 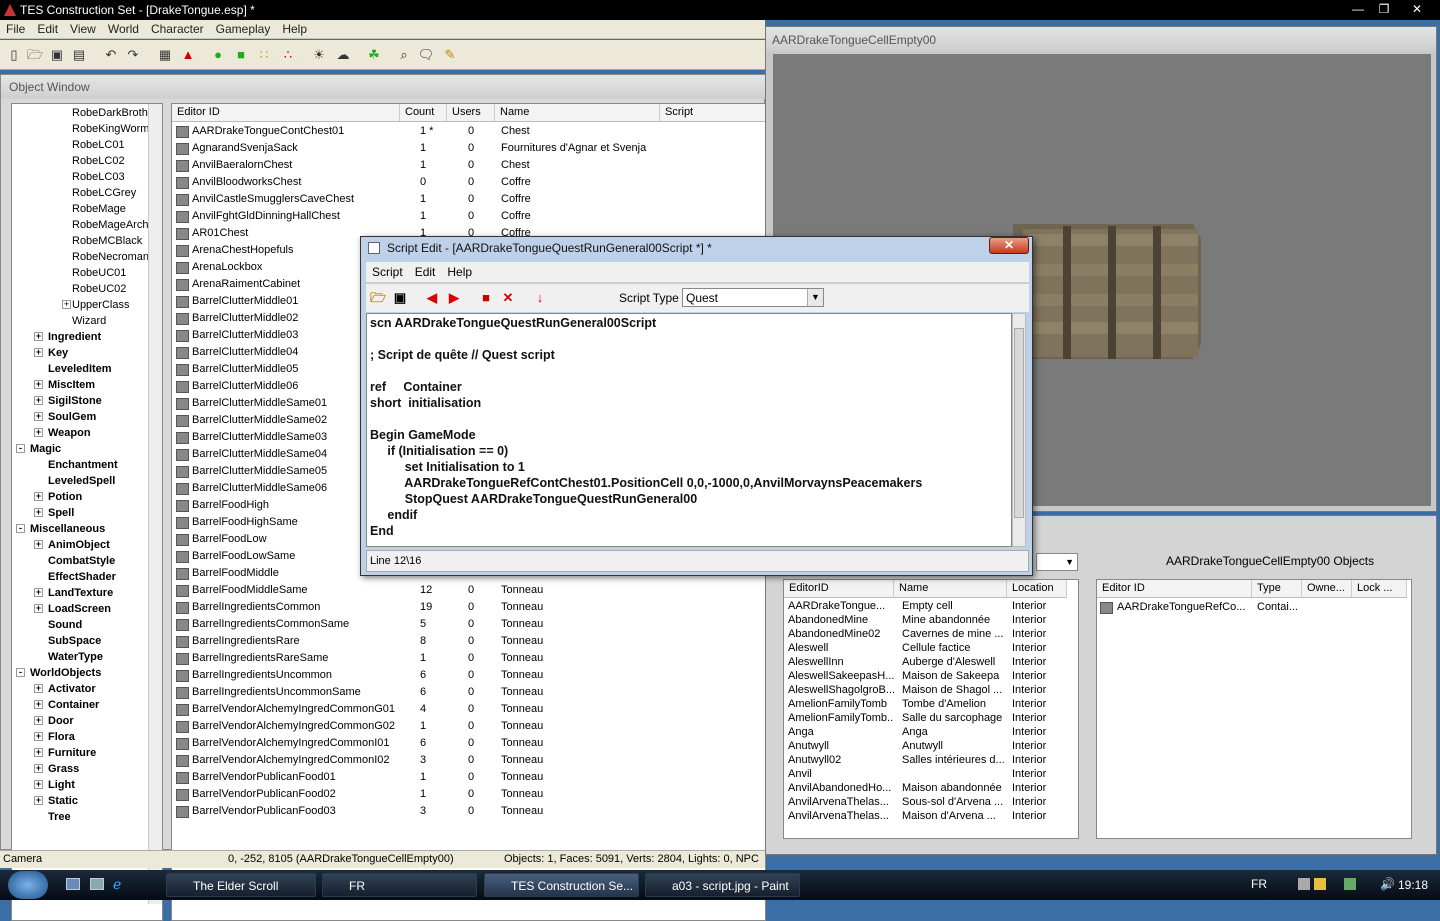 What do you see at coordinates (82, 753) in the screenshot?
I see `tree-item: + Furniture` at bounding box center [82, 753].